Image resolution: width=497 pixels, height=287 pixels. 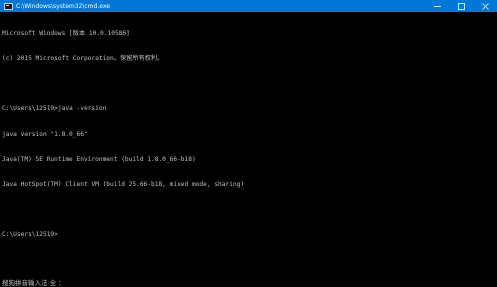 What do you see at coordinates (8, 6) in the screenshot?
I see `cmd-icon` at bounding box center [8, 6].